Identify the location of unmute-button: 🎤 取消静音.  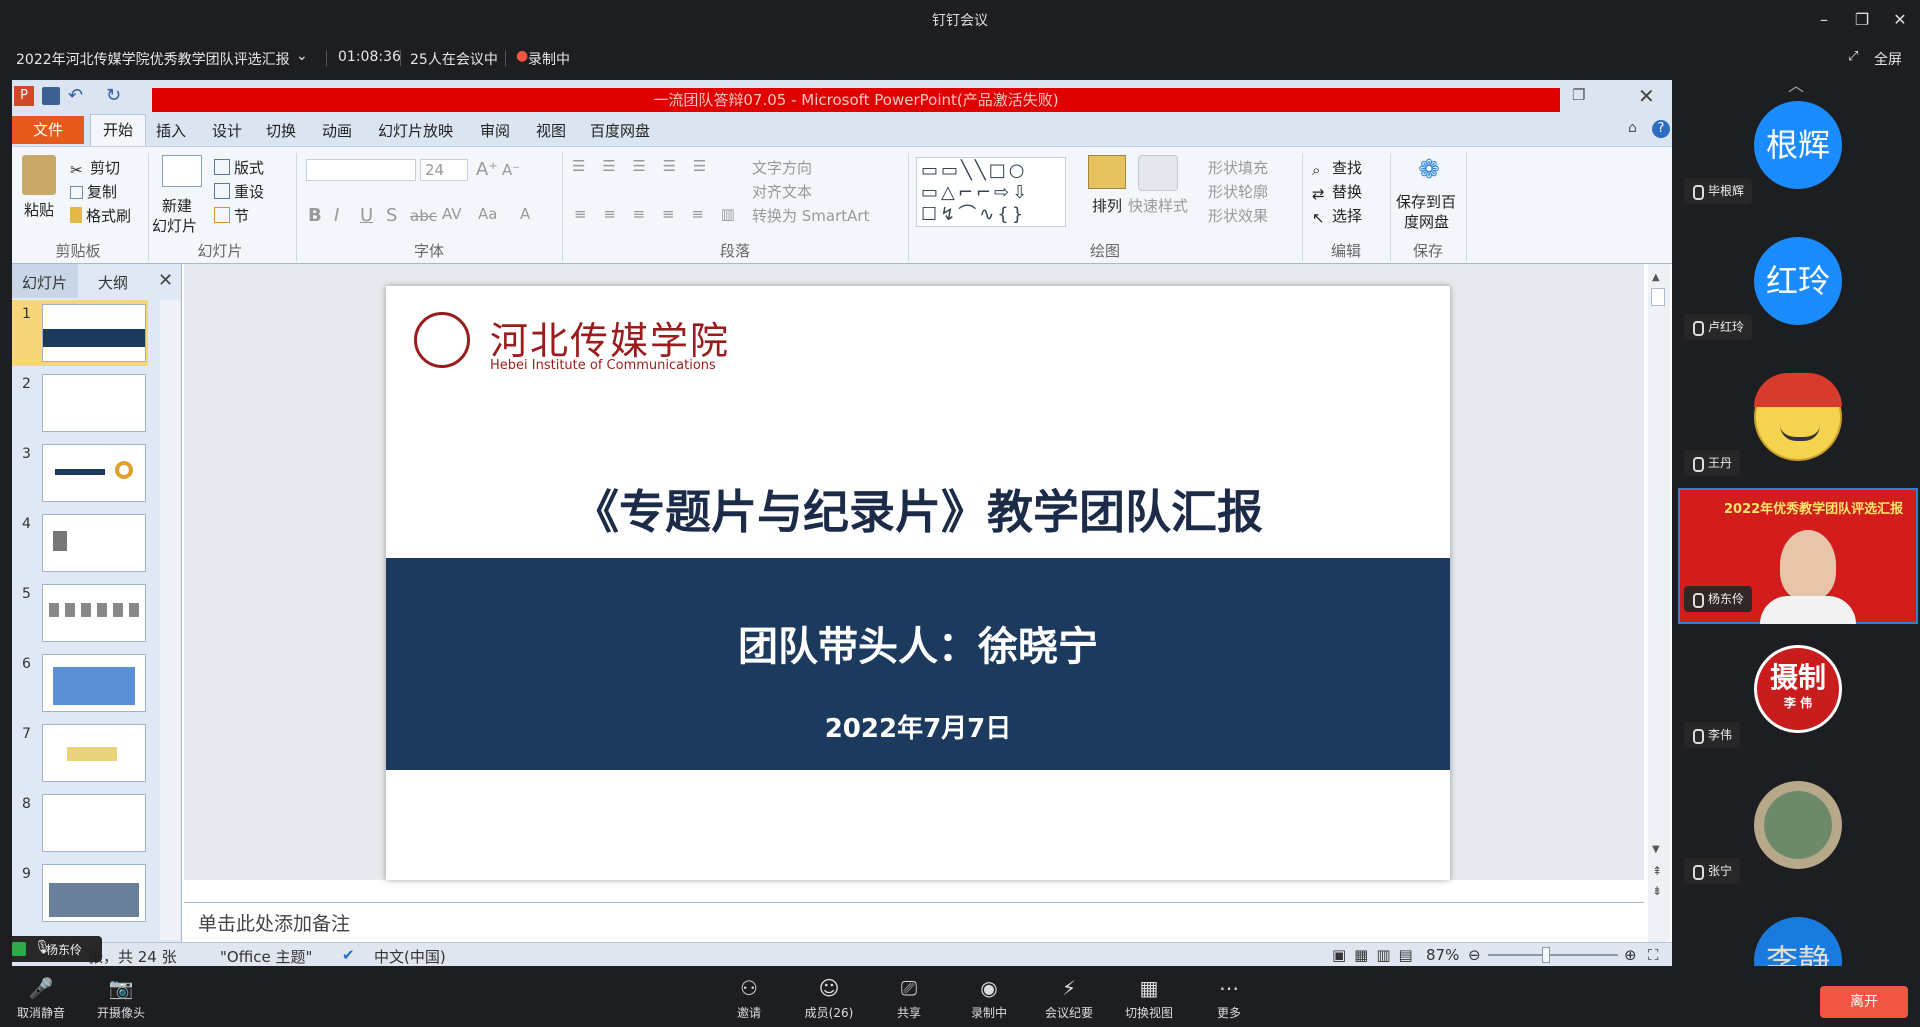
(41, 998).